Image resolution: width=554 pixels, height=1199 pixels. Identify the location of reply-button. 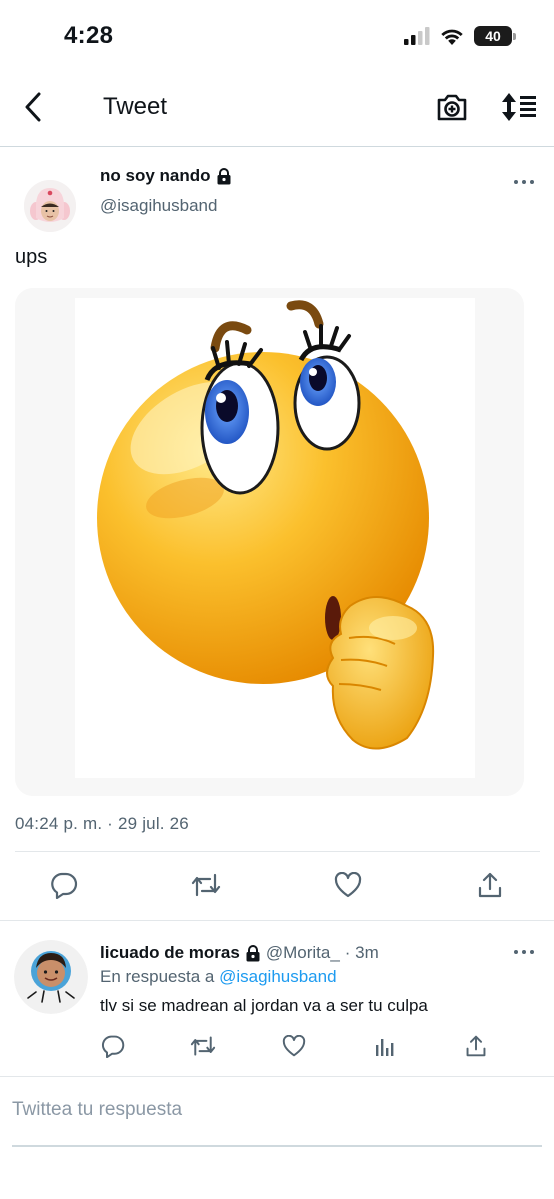
(64, 885).